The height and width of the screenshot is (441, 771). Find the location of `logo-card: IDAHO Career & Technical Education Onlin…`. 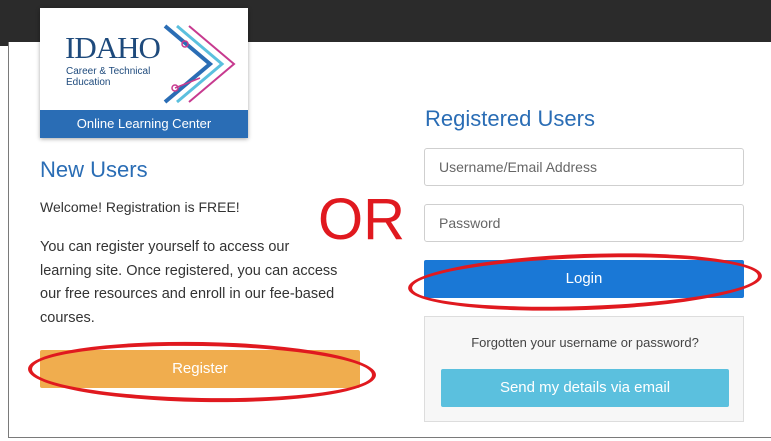

logo-card: IDAHO Career & Technical Education Onlin… is located at coordinates (144, 73).